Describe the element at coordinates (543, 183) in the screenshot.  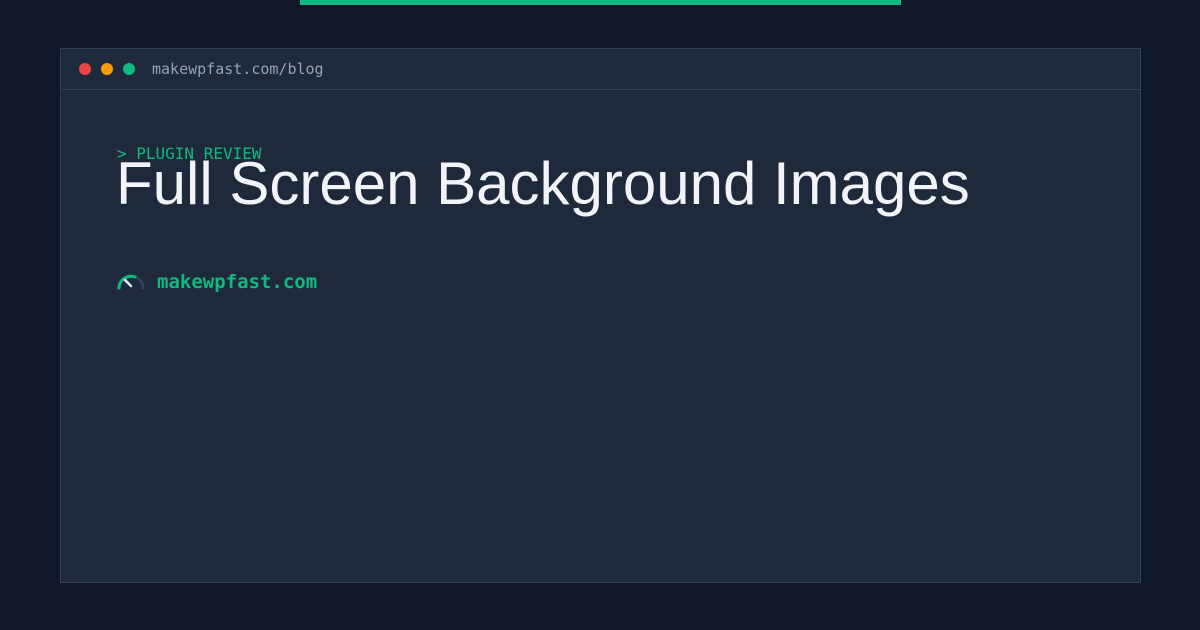
I see `post-title: Full Screen Background Images` at that location.